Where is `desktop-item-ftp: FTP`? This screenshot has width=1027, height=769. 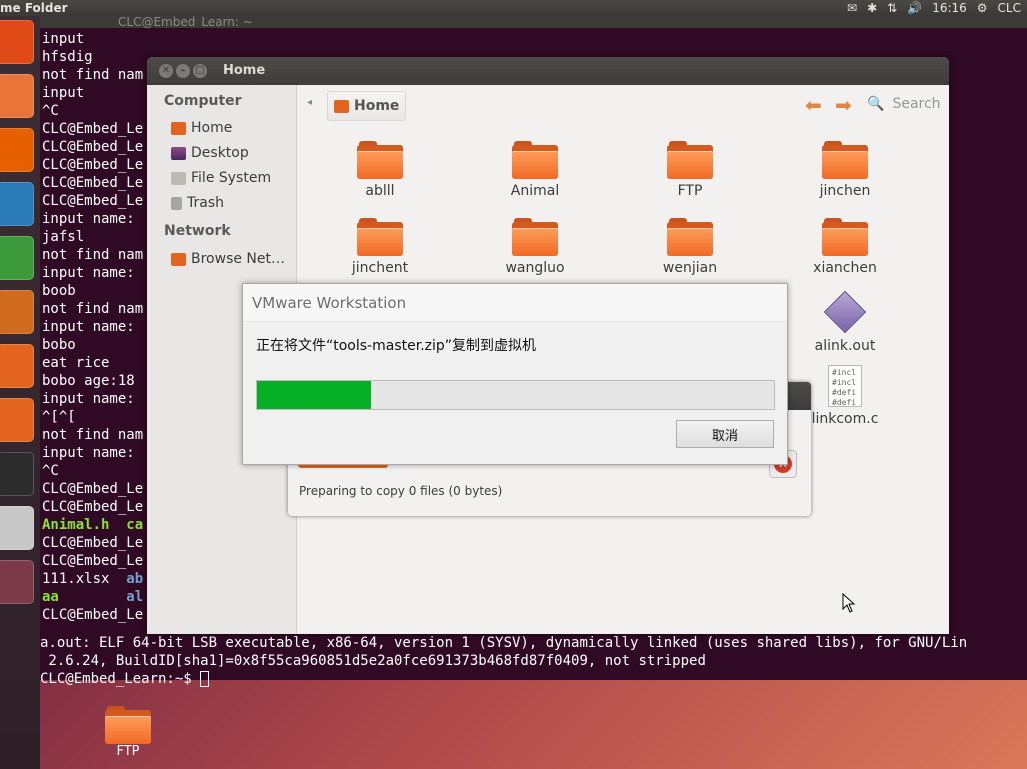
desktop-item-ftp: FTP is located at coordinates (128, 732).